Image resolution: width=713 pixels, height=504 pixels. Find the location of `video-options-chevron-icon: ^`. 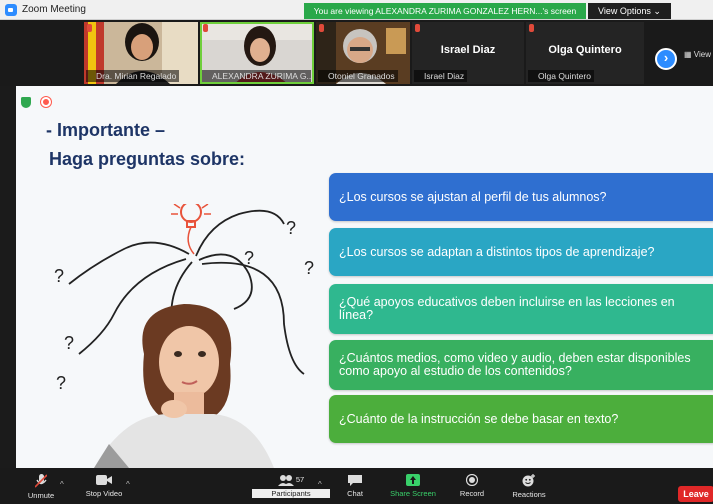

video-options-chevron-icon: ^ is located at coordinates (128, 484).